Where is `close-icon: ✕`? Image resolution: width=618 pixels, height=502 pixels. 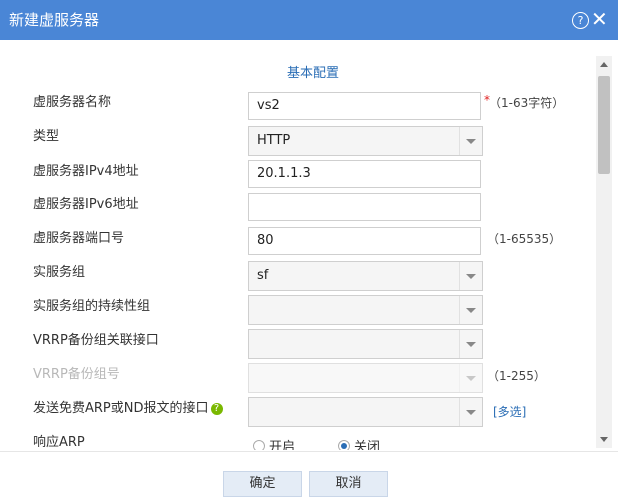
close-icon: ✕ is located at coordinates (599, 19).